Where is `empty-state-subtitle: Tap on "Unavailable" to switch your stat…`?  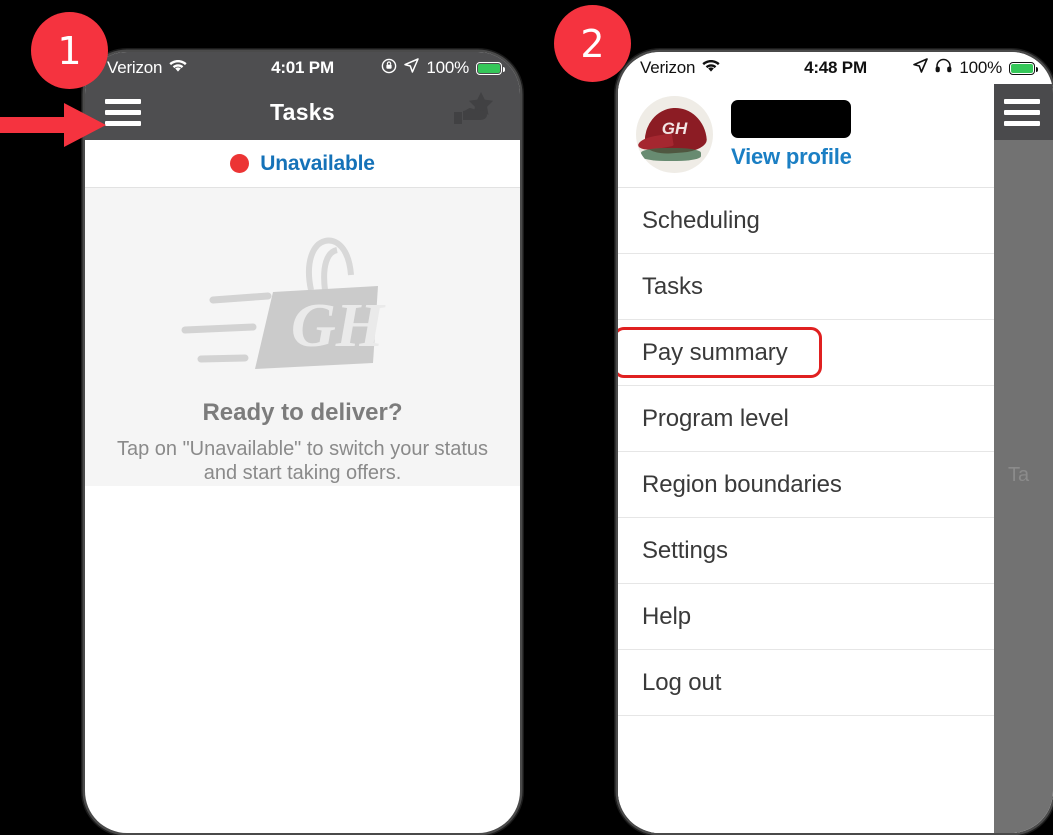 empty-state-subtitle: Tap on "Unavailable" to switch your stat… is located at coordinates (302, 461).